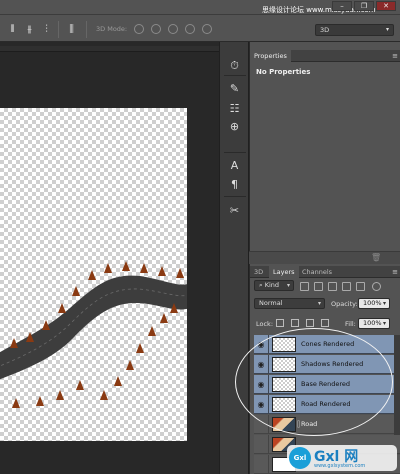 Image resolution: width=400 pixels, height=474 pixels. Describe the element at coordinates (270, 56) in the screenshot. I see `tab-properties: Properties` at that location.